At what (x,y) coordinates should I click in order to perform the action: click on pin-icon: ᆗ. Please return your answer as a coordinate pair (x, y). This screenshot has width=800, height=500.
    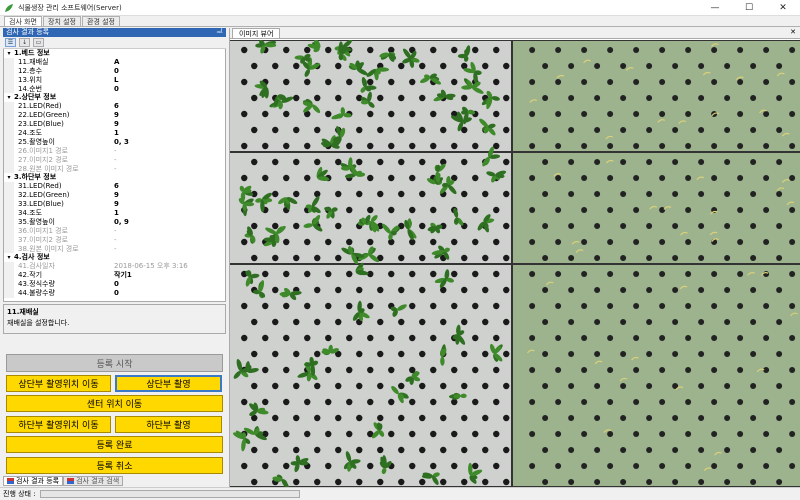
    Looking at the image, I should click on (220, 32).